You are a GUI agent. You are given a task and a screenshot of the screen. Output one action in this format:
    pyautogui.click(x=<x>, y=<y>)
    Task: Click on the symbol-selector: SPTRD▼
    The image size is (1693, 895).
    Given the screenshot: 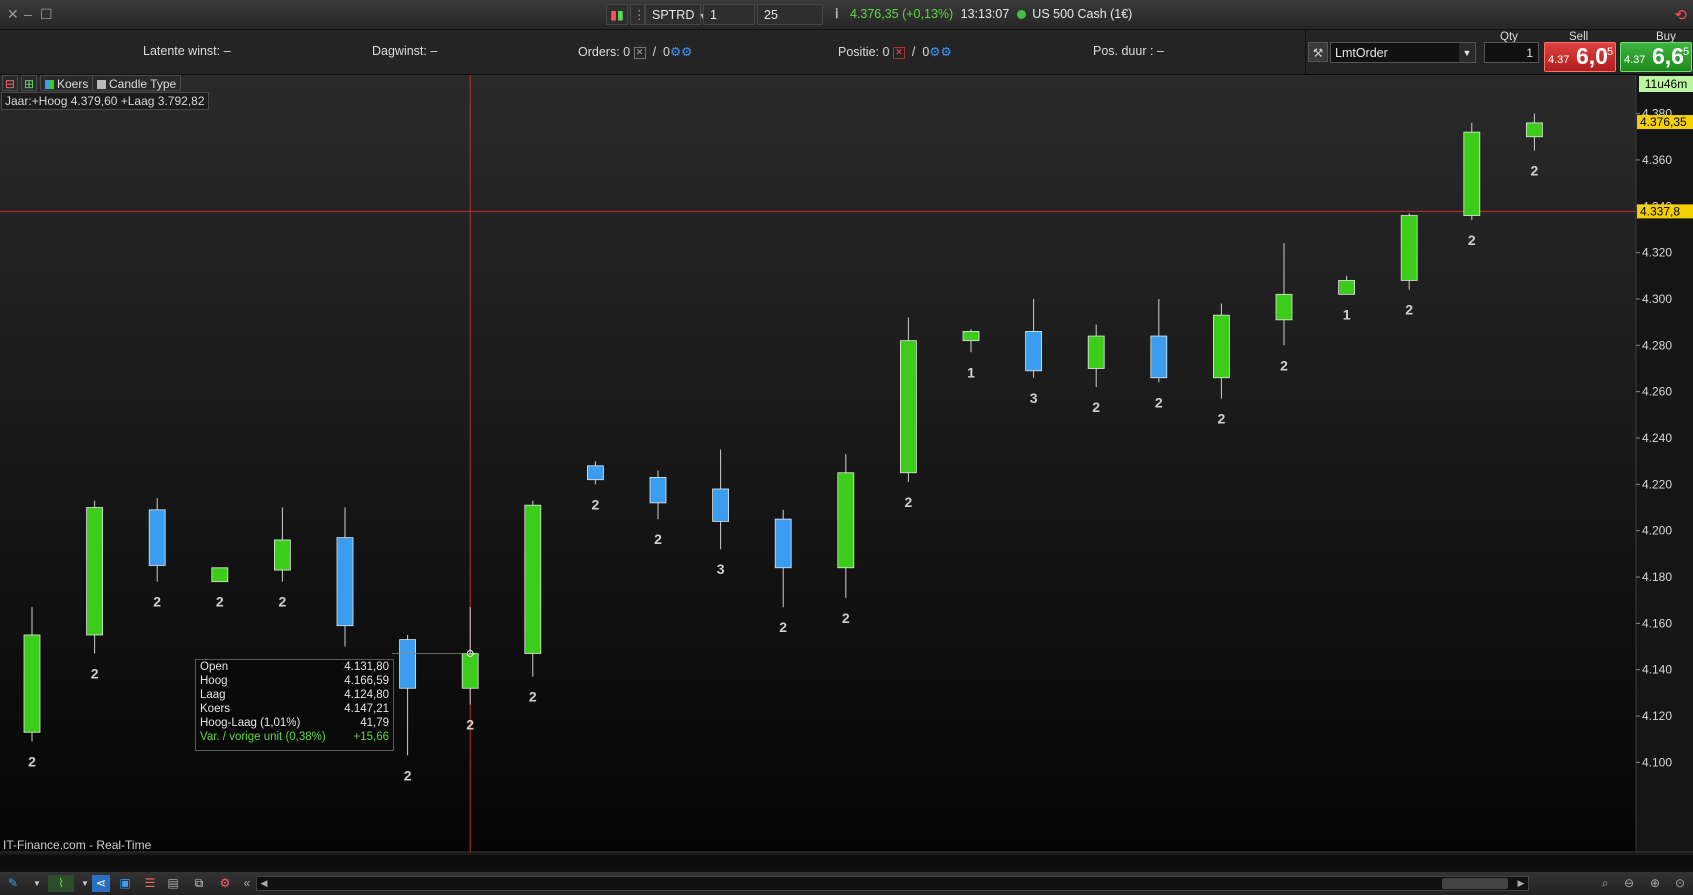 What is the action you would take?
    pyautogui.click(x=676, y=14)
    